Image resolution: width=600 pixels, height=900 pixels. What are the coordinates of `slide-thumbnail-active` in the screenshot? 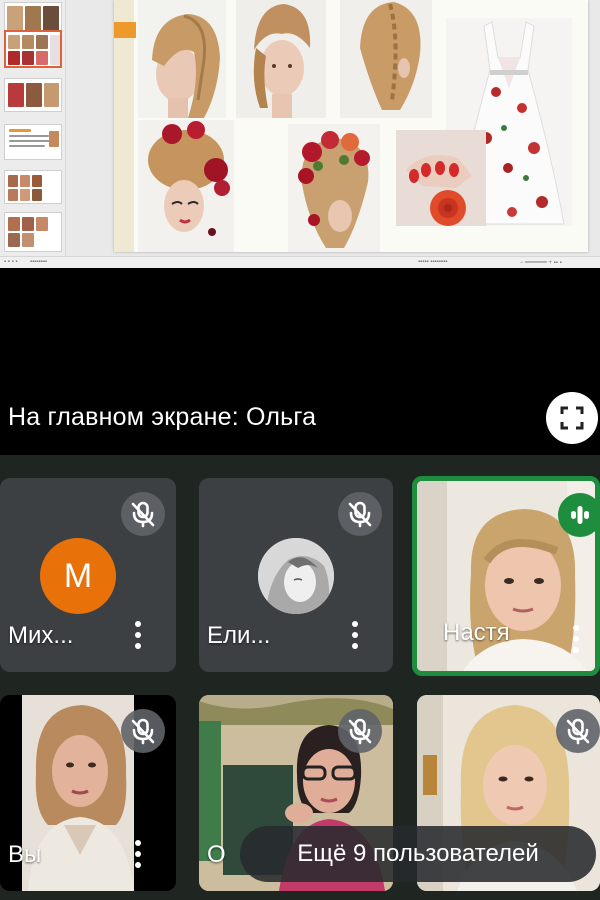 It's located at (33, 49).